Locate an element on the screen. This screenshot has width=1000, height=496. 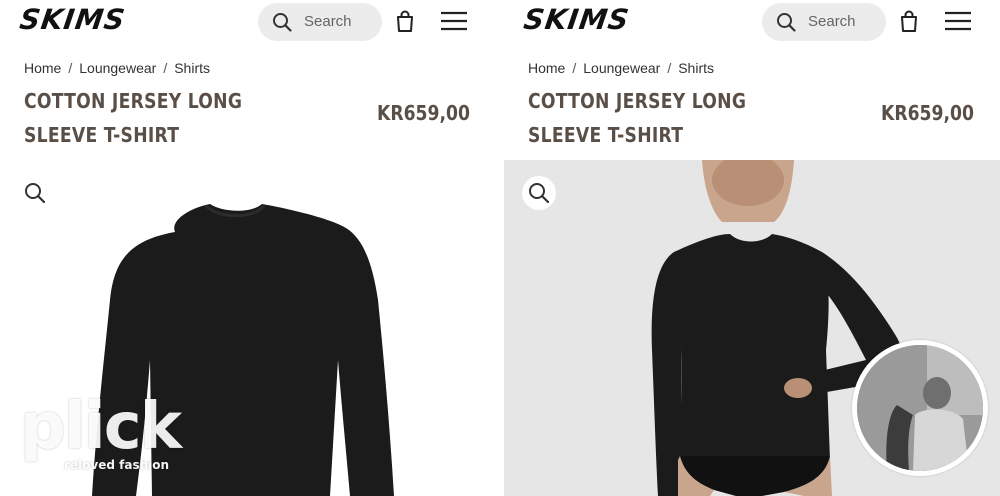
plick-watermark: plick reloved fashion is located at coordinates (107, 437).